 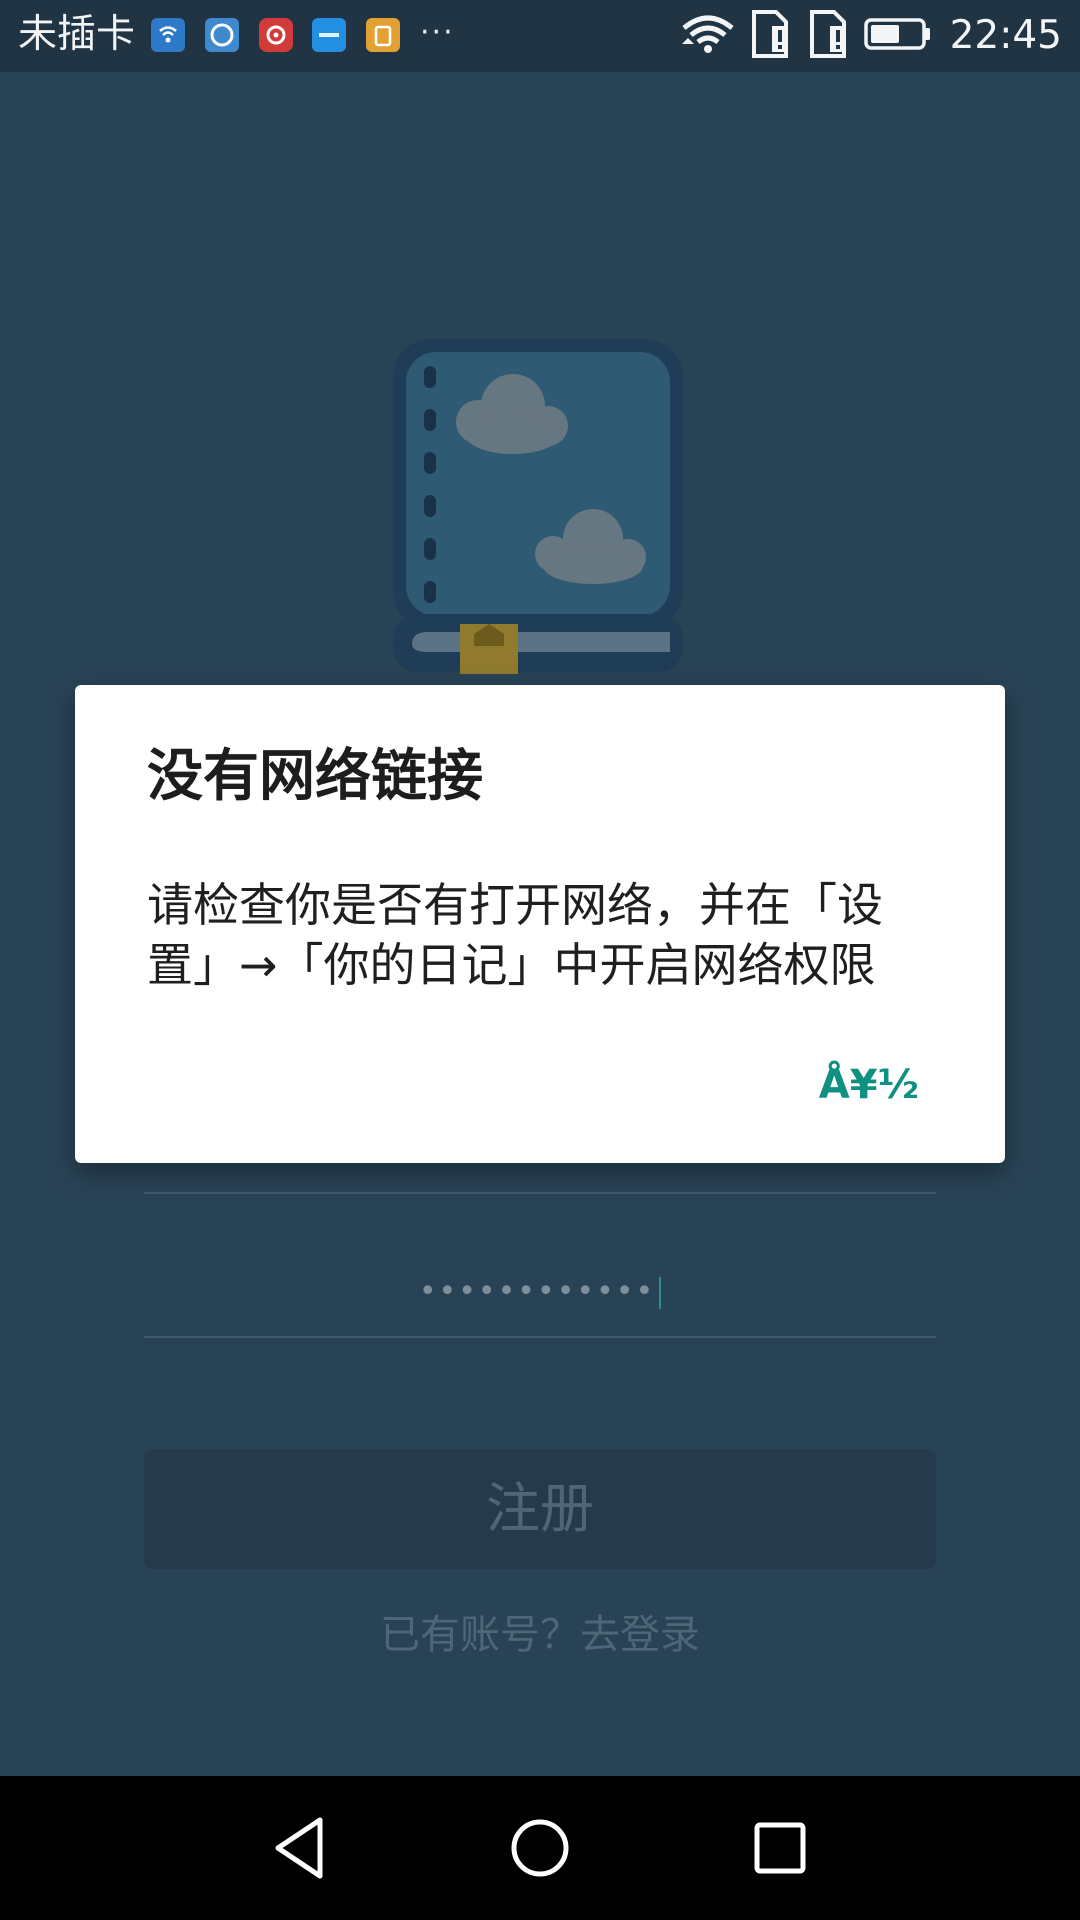 I want to click on dialog-message: 请检查你是否有打开网络，并在「设置」→「你的日记」中开启网络权限, so click(x=515, y=935).